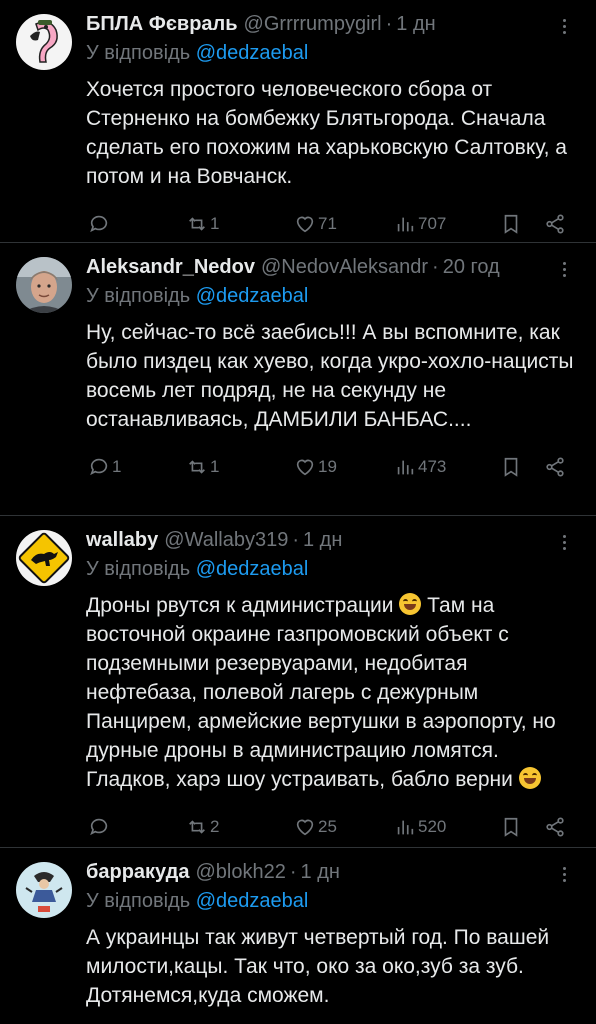  What do you see at coordinates (170, 267) in the screenshot?
I see `author-name: Aleksandr_Nedov` at bounding box center [170, 267].